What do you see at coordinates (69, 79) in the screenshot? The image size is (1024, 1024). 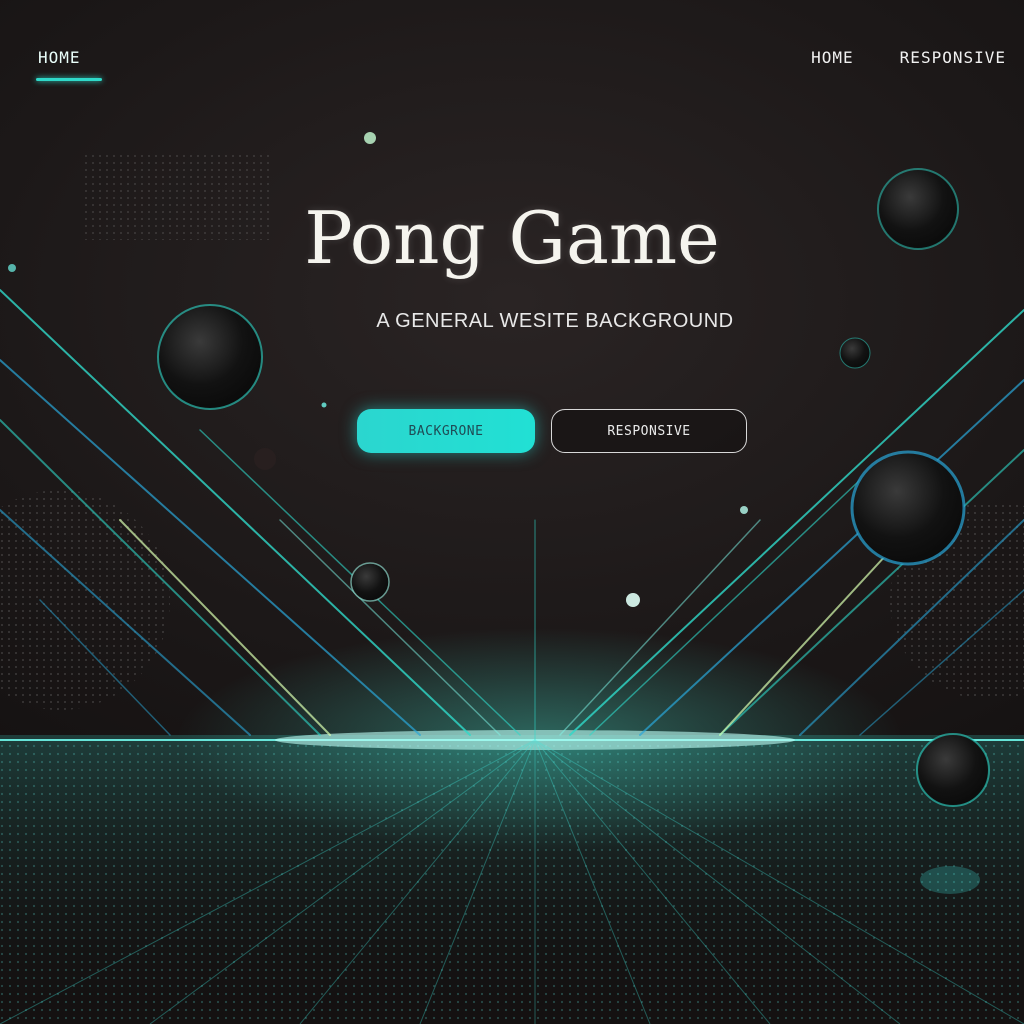 I see `nav-active-underline` at bounding box center [69, 79].